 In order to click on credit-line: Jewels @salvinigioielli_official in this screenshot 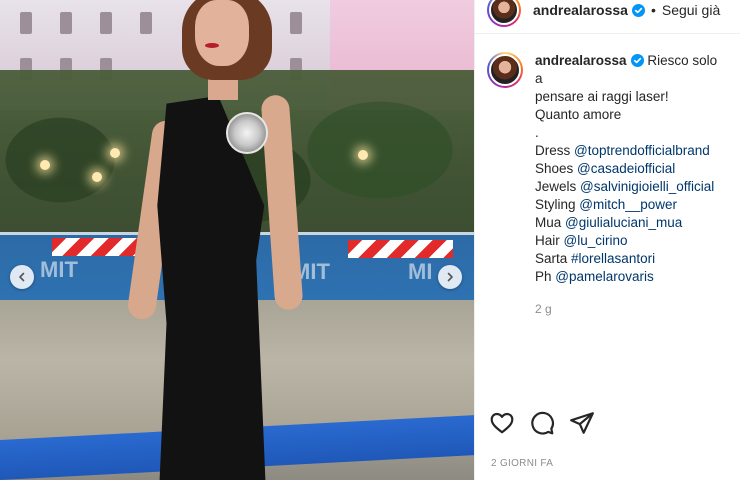, I will do `click(631, 187)`.